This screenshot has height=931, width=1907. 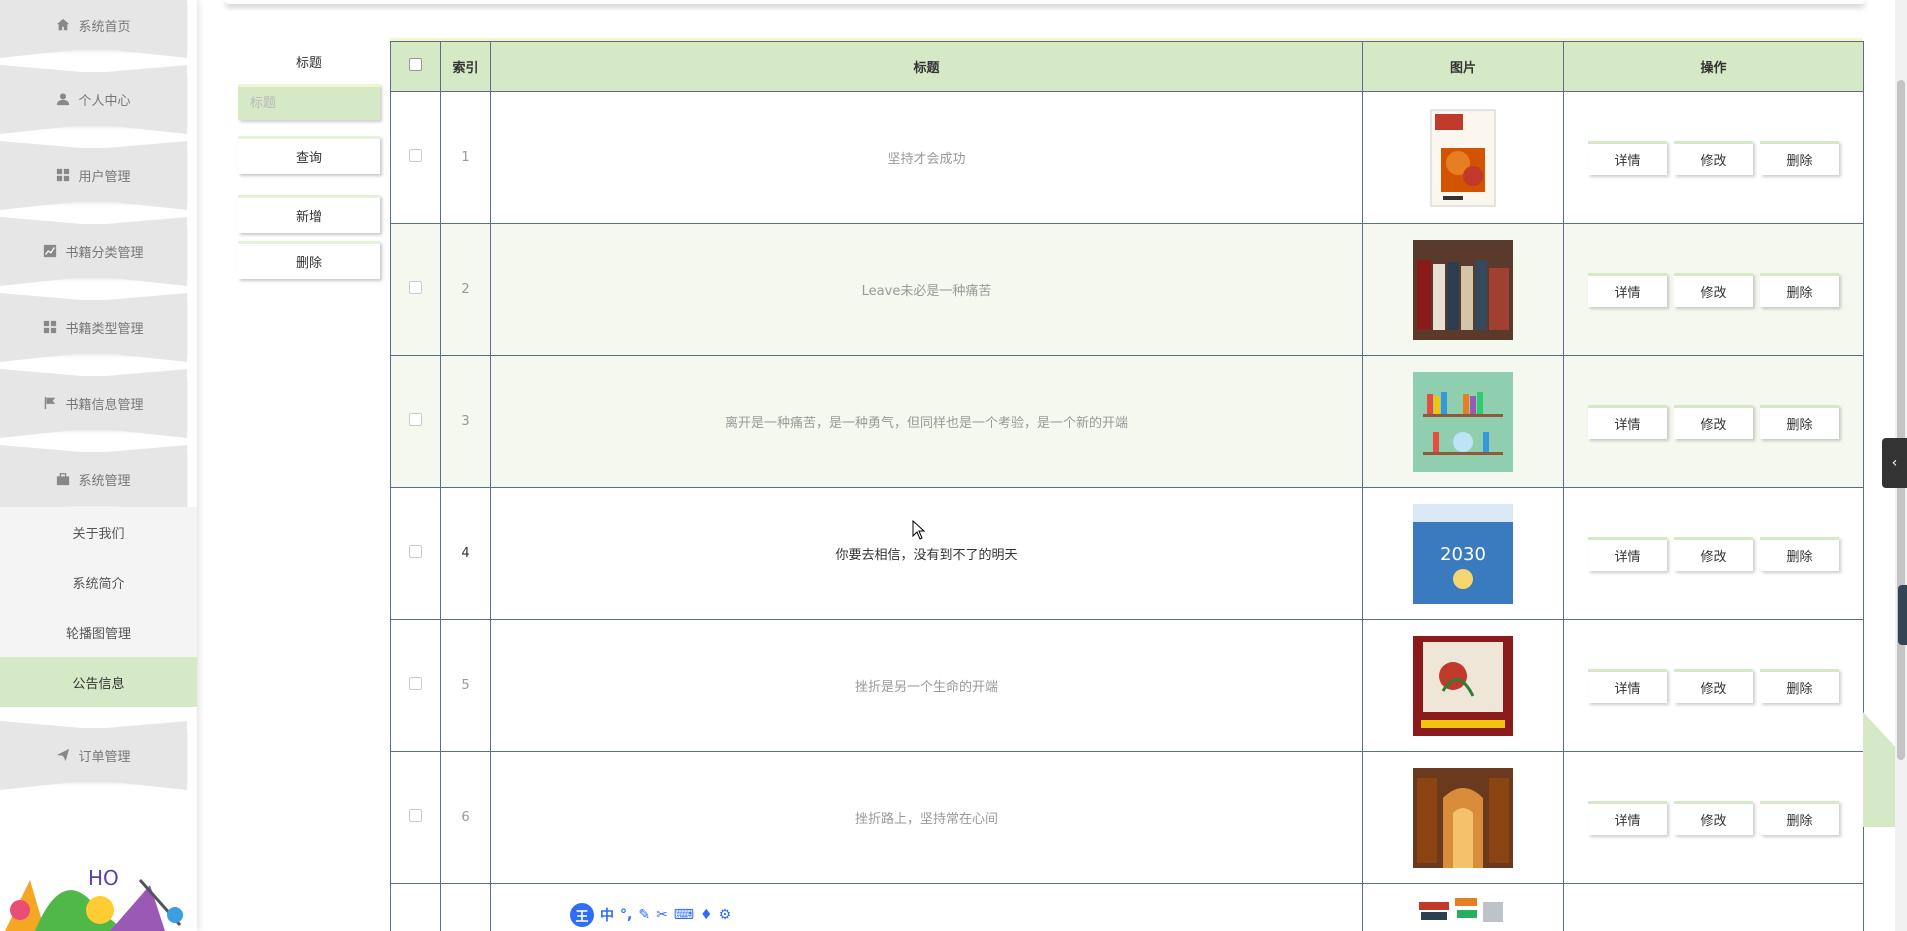 I want to click on send-icon, so click(x=63, y=755).